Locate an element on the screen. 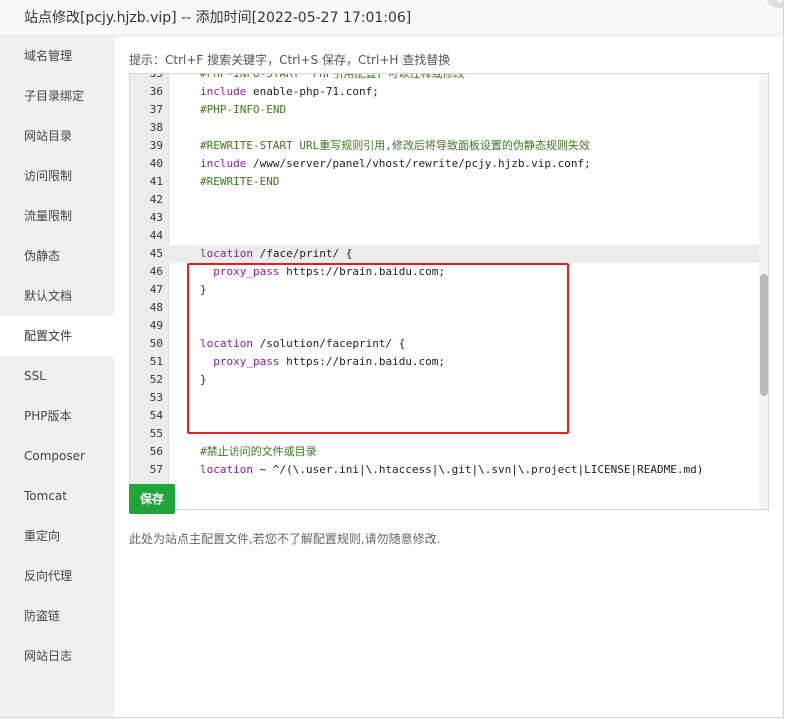 The height and width of the screenshot is (720, 789). code-text: #禁止访问的文件或目录 is located at coordinates (258, 452).